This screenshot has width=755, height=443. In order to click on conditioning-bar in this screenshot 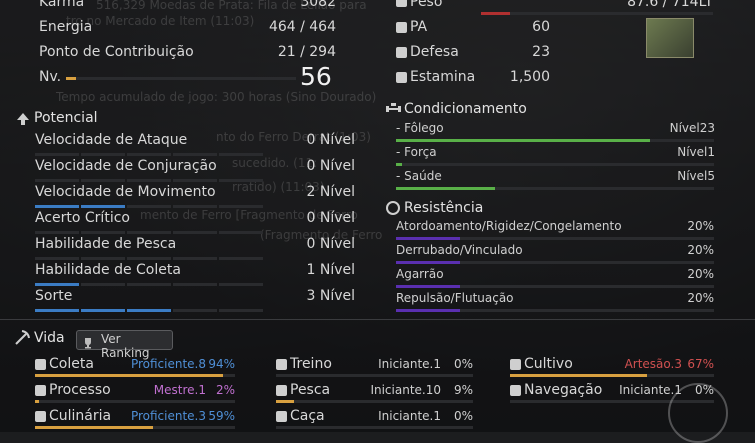, I will do `click(555, 188)`.